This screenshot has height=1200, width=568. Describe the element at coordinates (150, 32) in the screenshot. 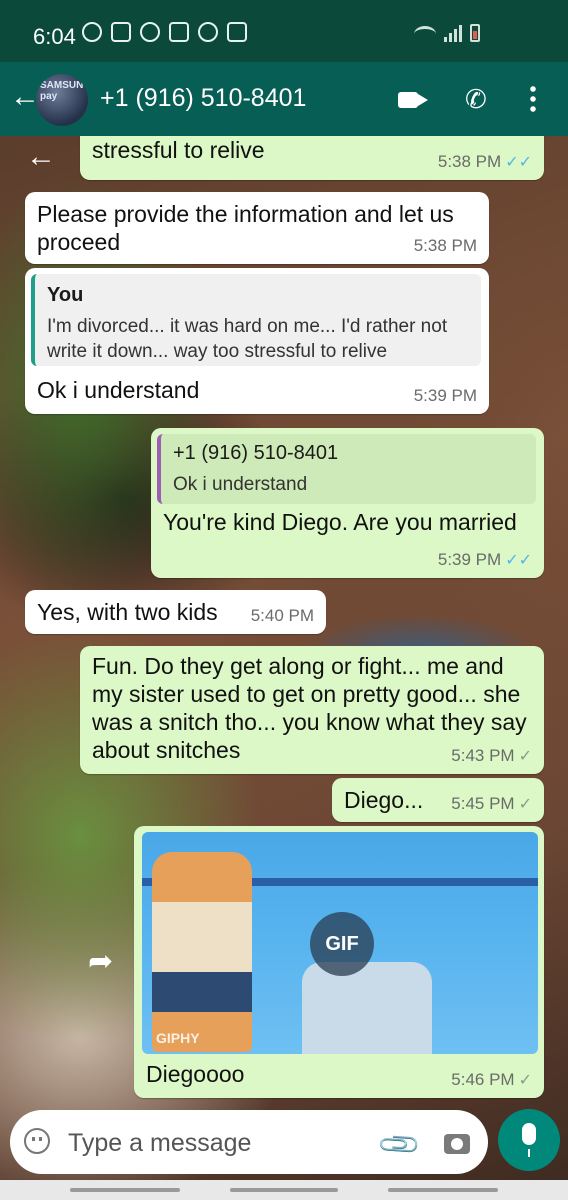

I see `app-notification-icon` at that location.